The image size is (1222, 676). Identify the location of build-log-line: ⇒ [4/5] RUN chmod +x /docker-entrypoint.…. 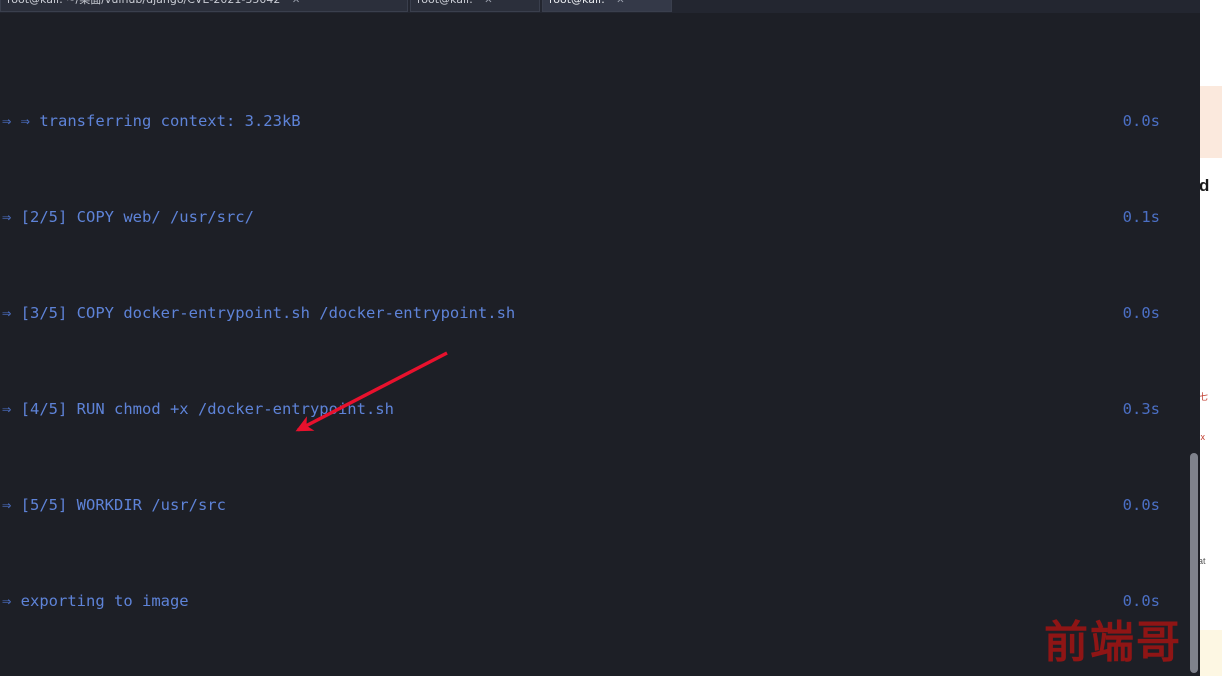
(594, 409).